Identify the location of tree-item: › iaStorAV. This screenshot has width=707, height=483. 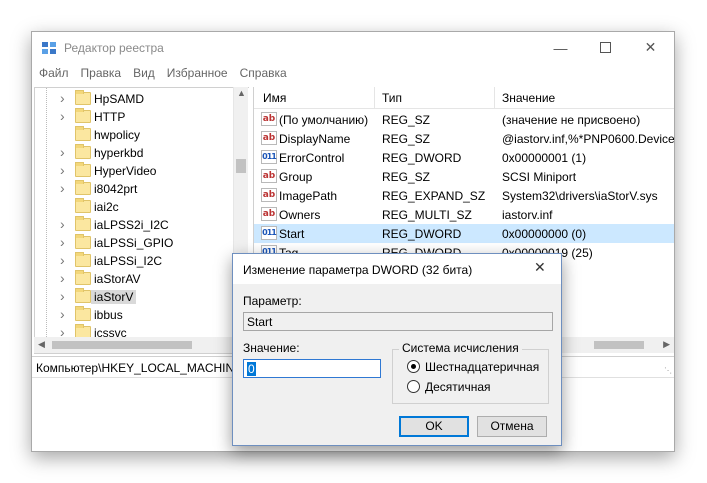
(135, 279).